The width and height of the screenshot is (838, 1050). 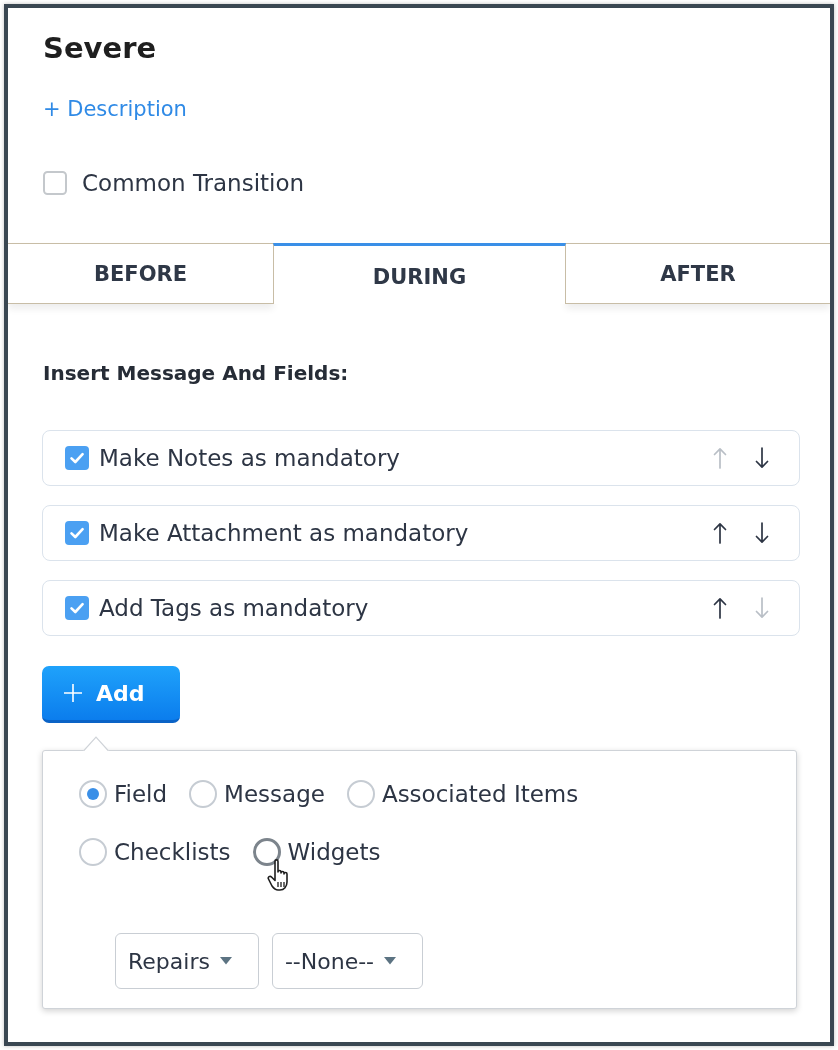 I want to click on tab: AFTER, so click(x=698, y=273).